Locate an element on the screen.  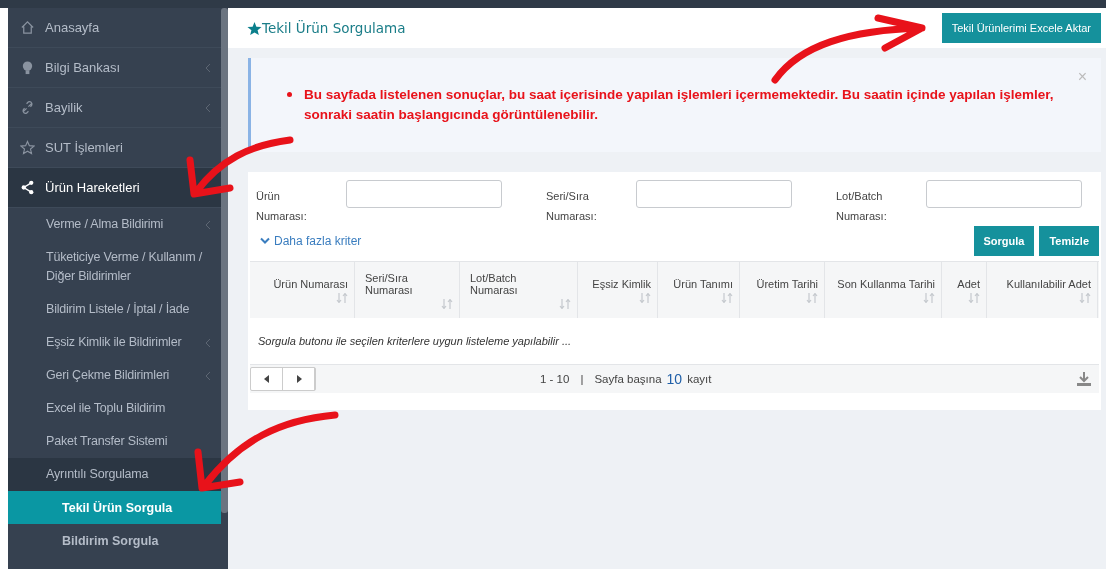
field-label: Lot/Batch Numarası: is located at coordinates (862, 206).